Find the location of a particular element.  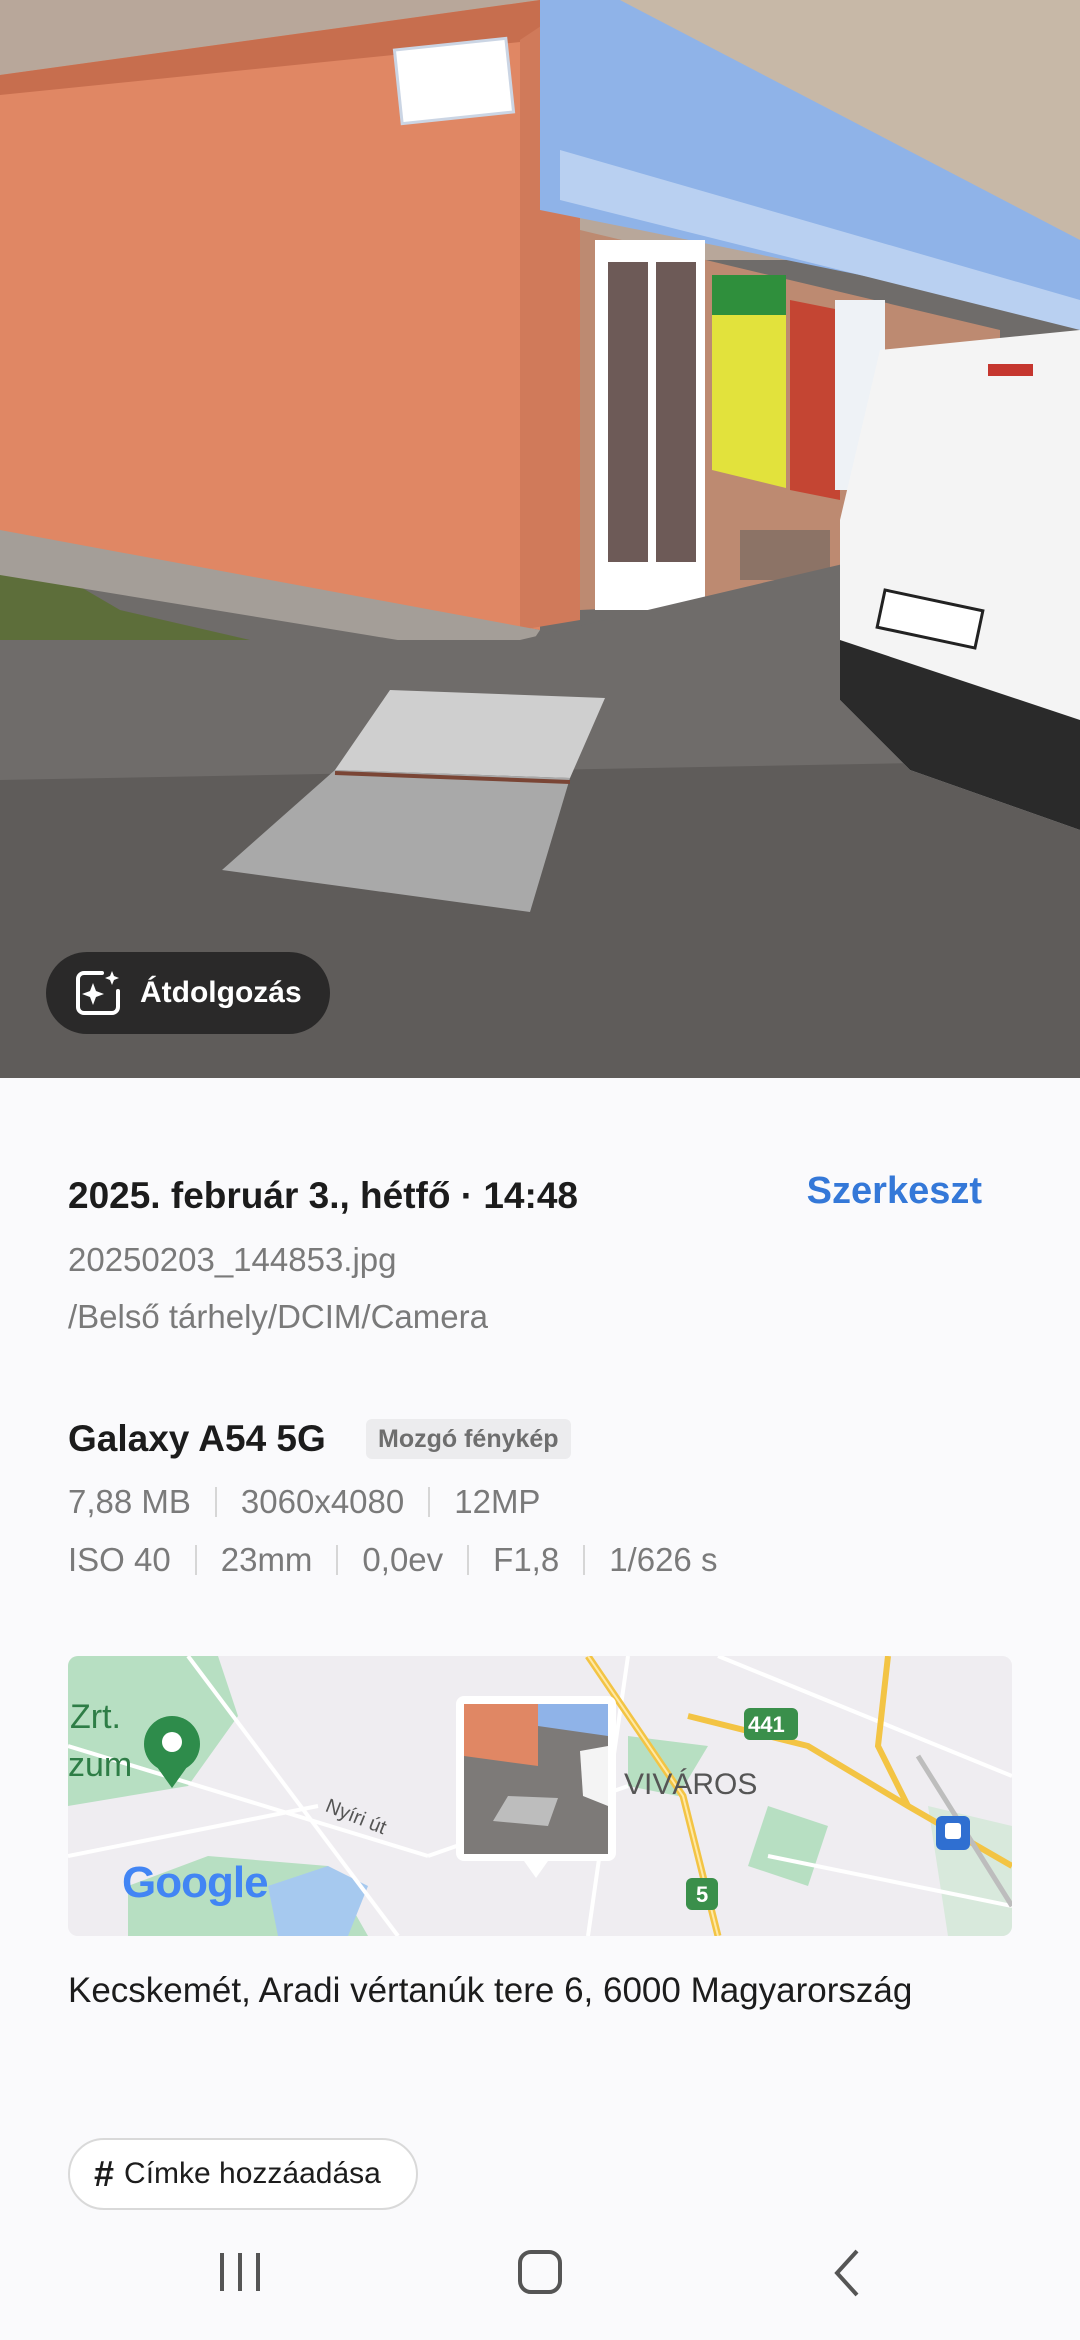

home-button is located at coordinates (540, 2273).